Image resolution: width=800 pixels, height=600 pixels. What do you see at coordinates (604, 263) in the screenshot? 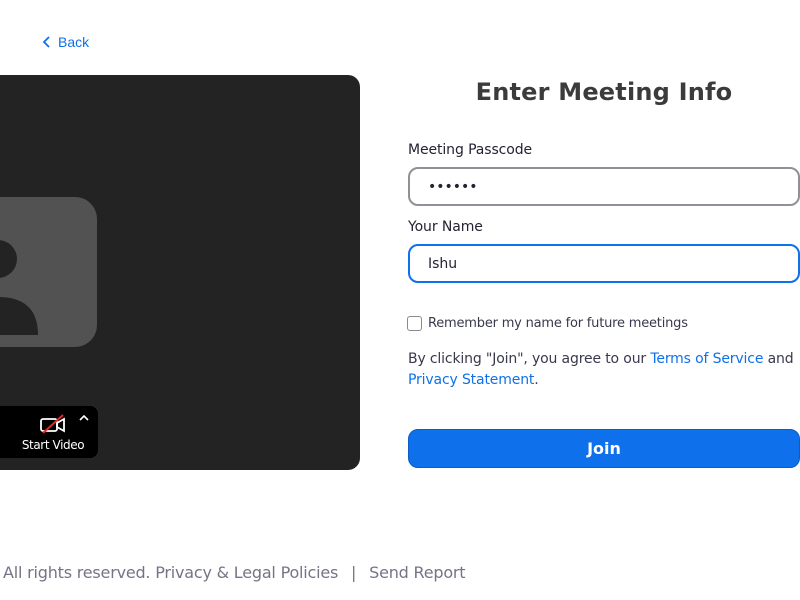
I see `name-input` at bounding box center [604, 263].